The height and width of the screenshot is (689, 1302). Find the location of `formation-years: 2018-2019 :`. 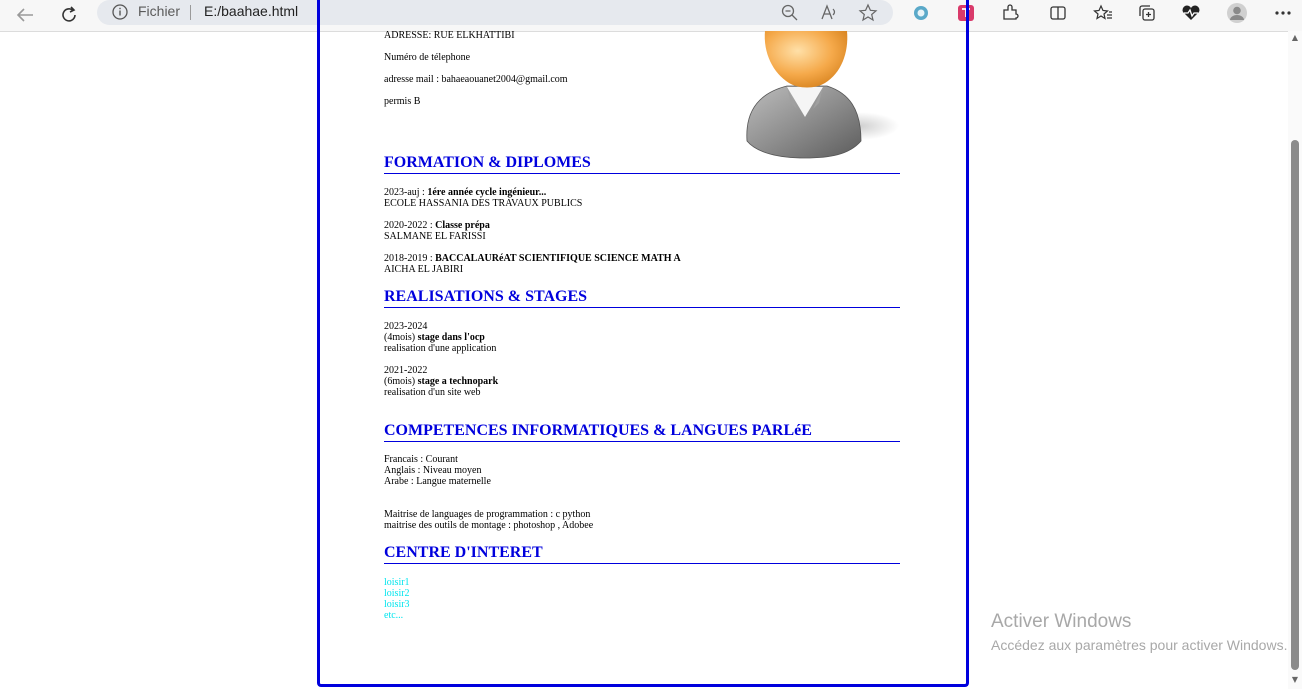

formation-years: 2018-2019 : is located at coordinates (410, 258).